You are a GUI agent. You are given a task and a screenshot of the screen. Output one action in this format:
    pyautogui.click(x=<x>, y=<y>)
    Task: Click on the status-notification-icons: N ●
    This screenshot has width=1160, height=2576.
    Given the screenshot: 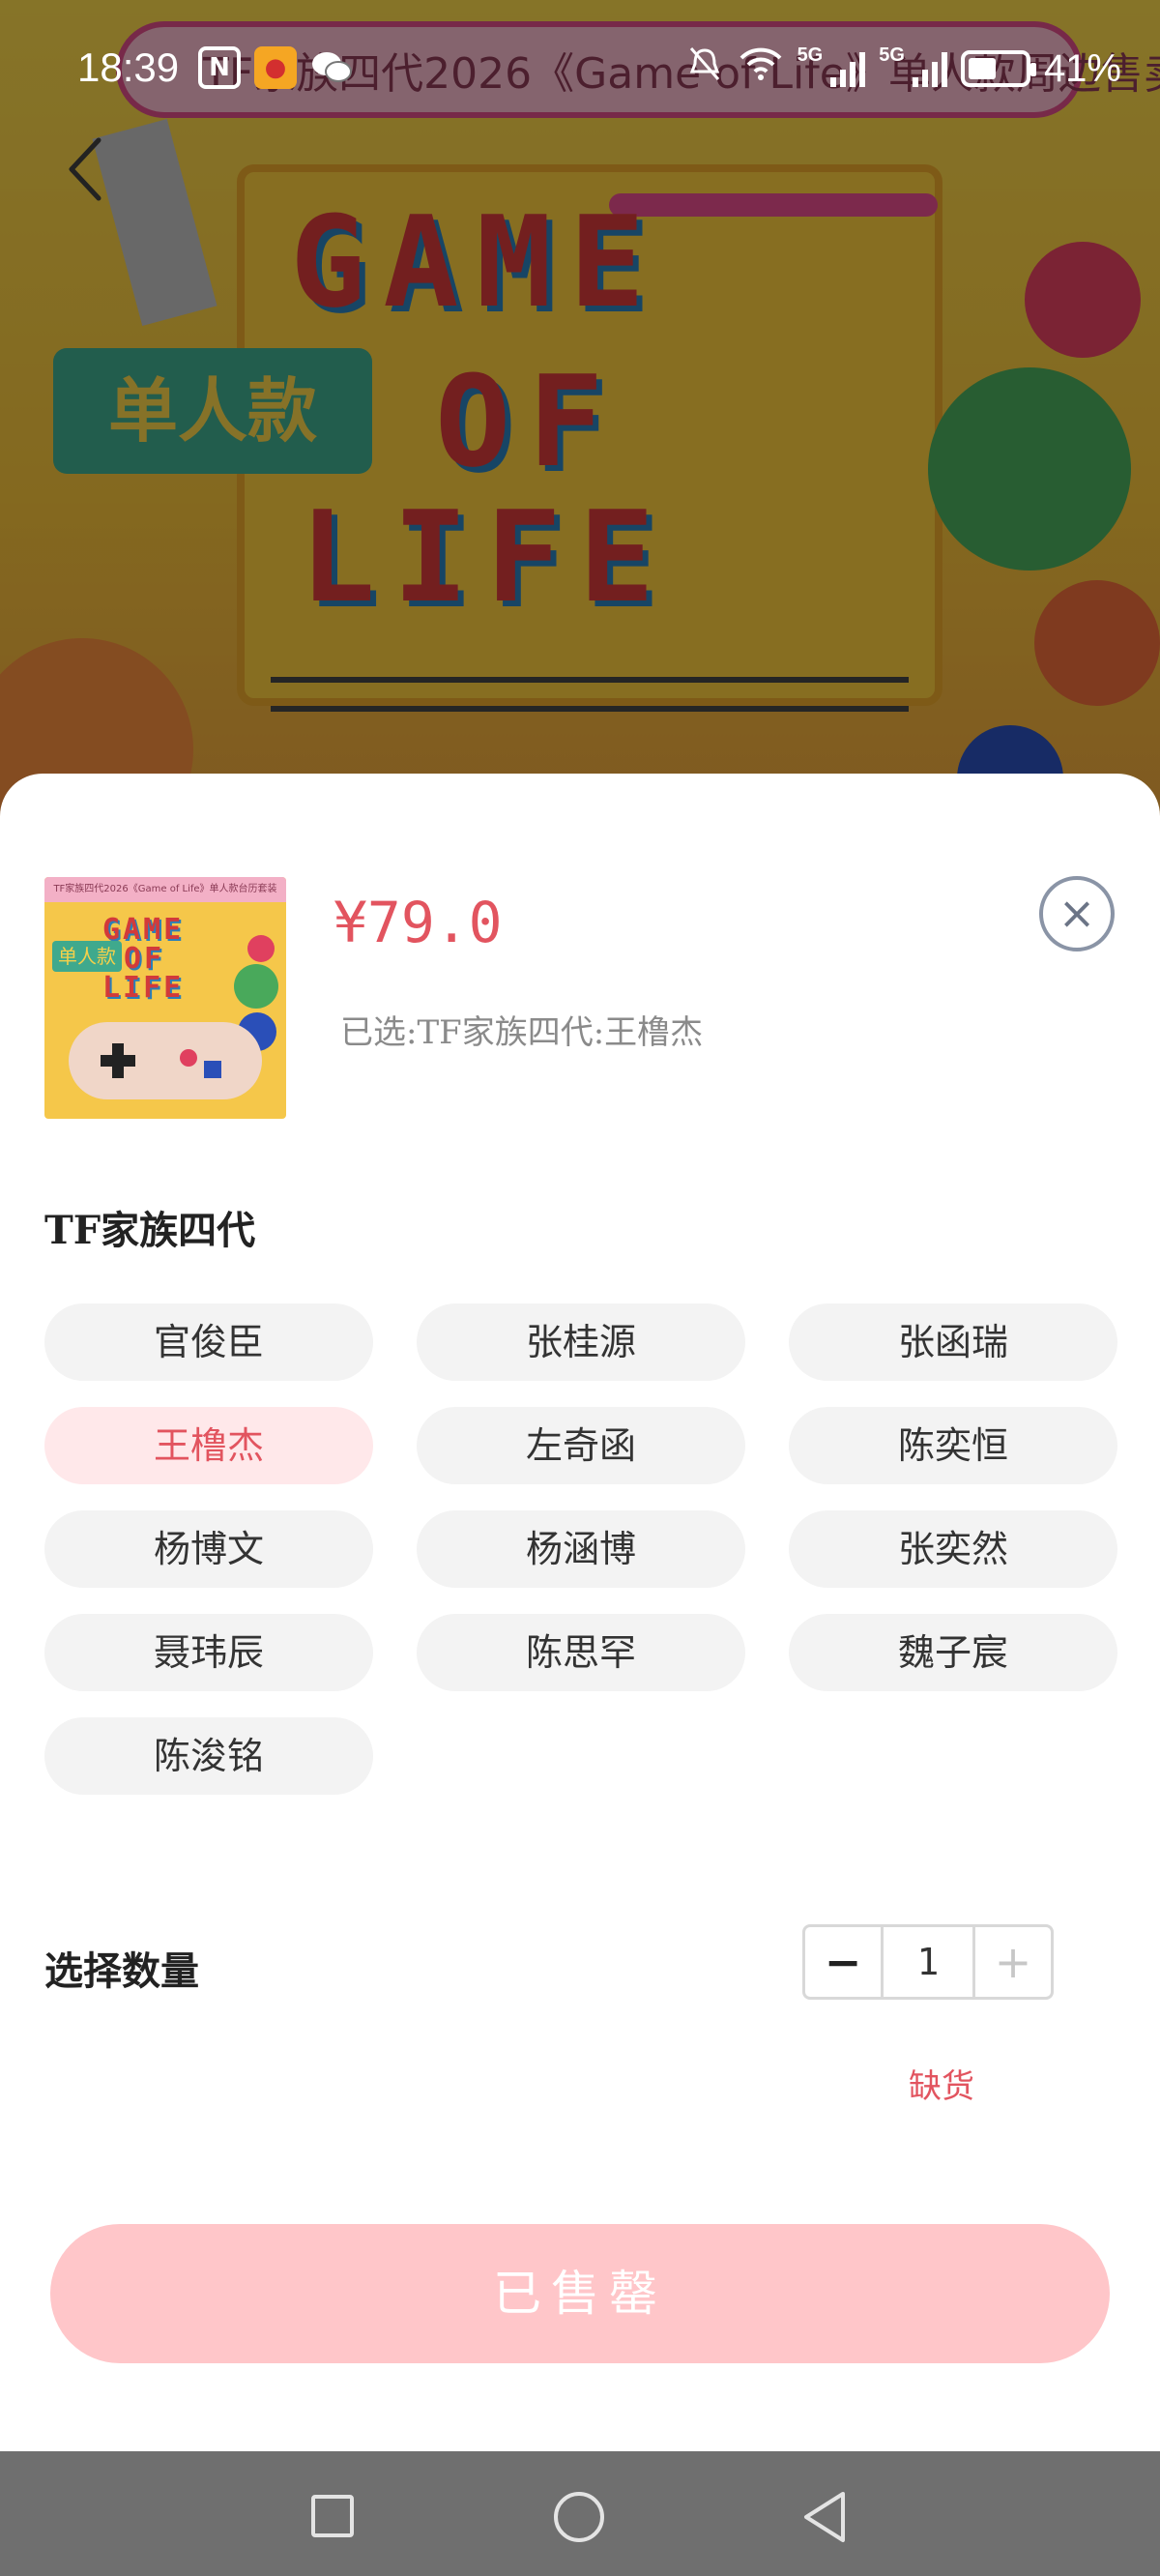 What is the action you would take?
    pyautogui.click(x=275, y=67)
    